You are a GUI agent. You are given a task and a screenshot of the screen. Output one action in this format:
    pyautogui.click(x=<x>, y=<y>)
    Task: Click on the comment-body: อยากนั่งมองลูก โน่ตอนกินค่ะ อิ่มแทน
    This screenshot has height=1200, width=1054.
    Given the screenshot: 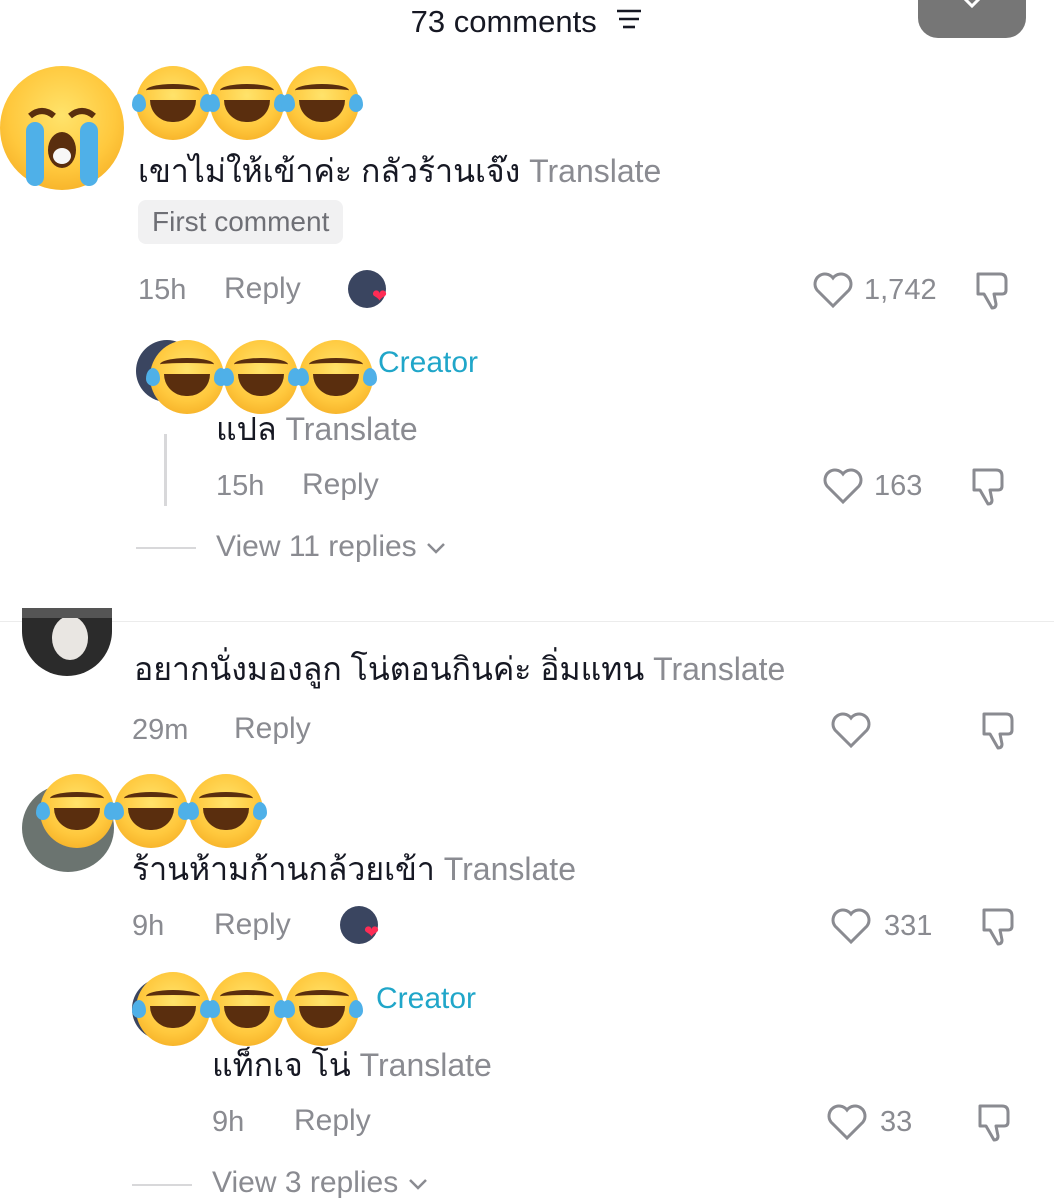 What is the action you would take?
    pyautogui.click(x=389, y=669)
    